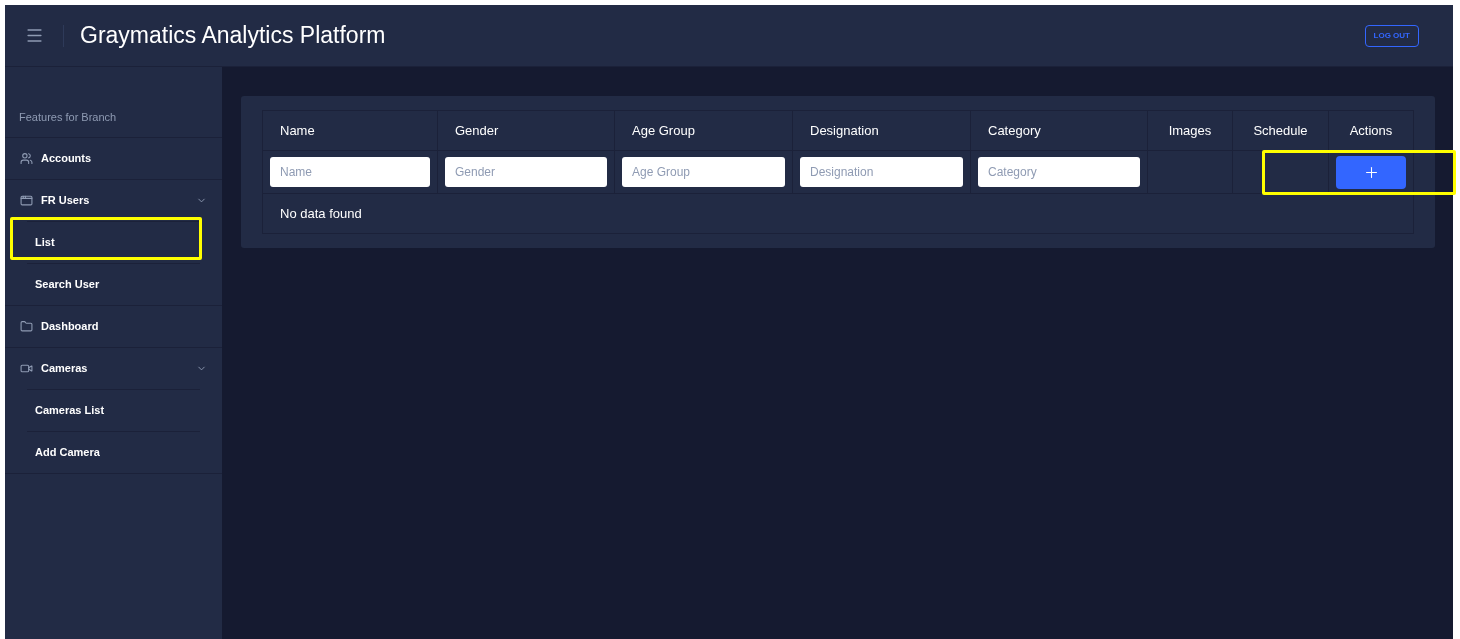 Image resolution: width=1460 pixels, height=639 pixels. Describe the element at coordinates (526, 130) in the screenshot. I see `column-header: Gender` at that location.